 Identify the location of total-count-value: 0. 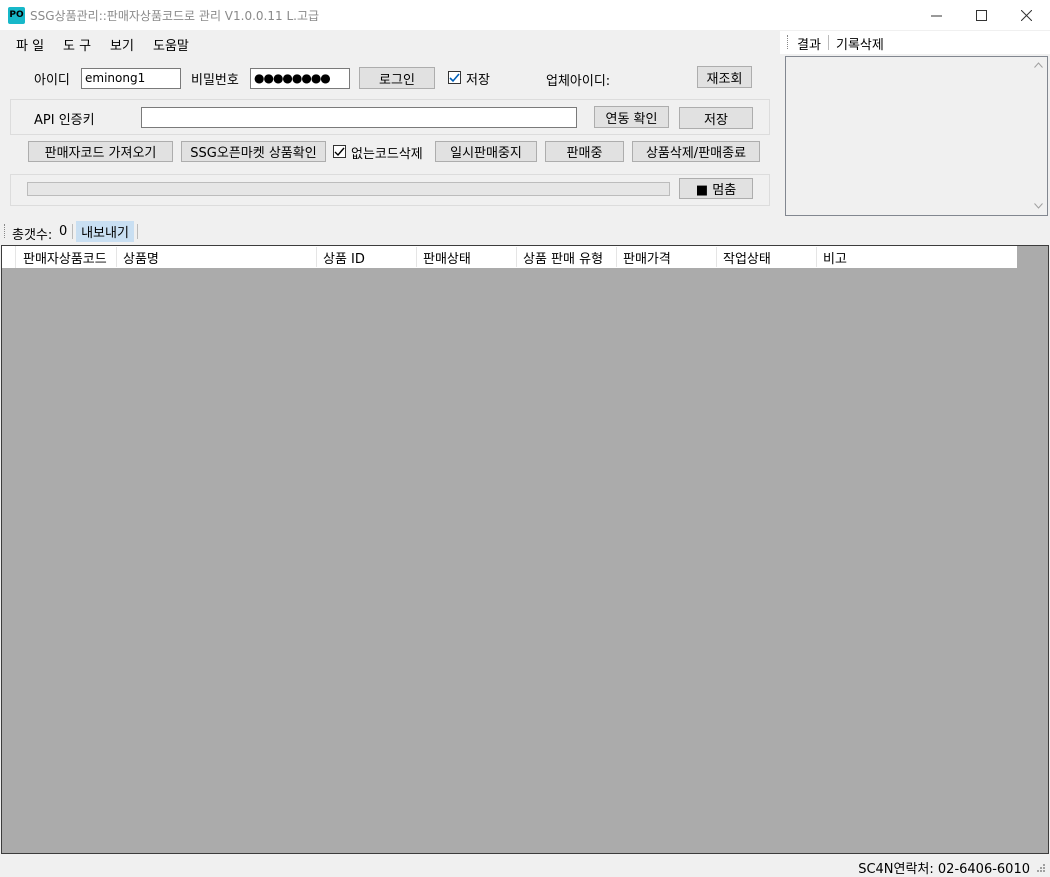
(63, 231).